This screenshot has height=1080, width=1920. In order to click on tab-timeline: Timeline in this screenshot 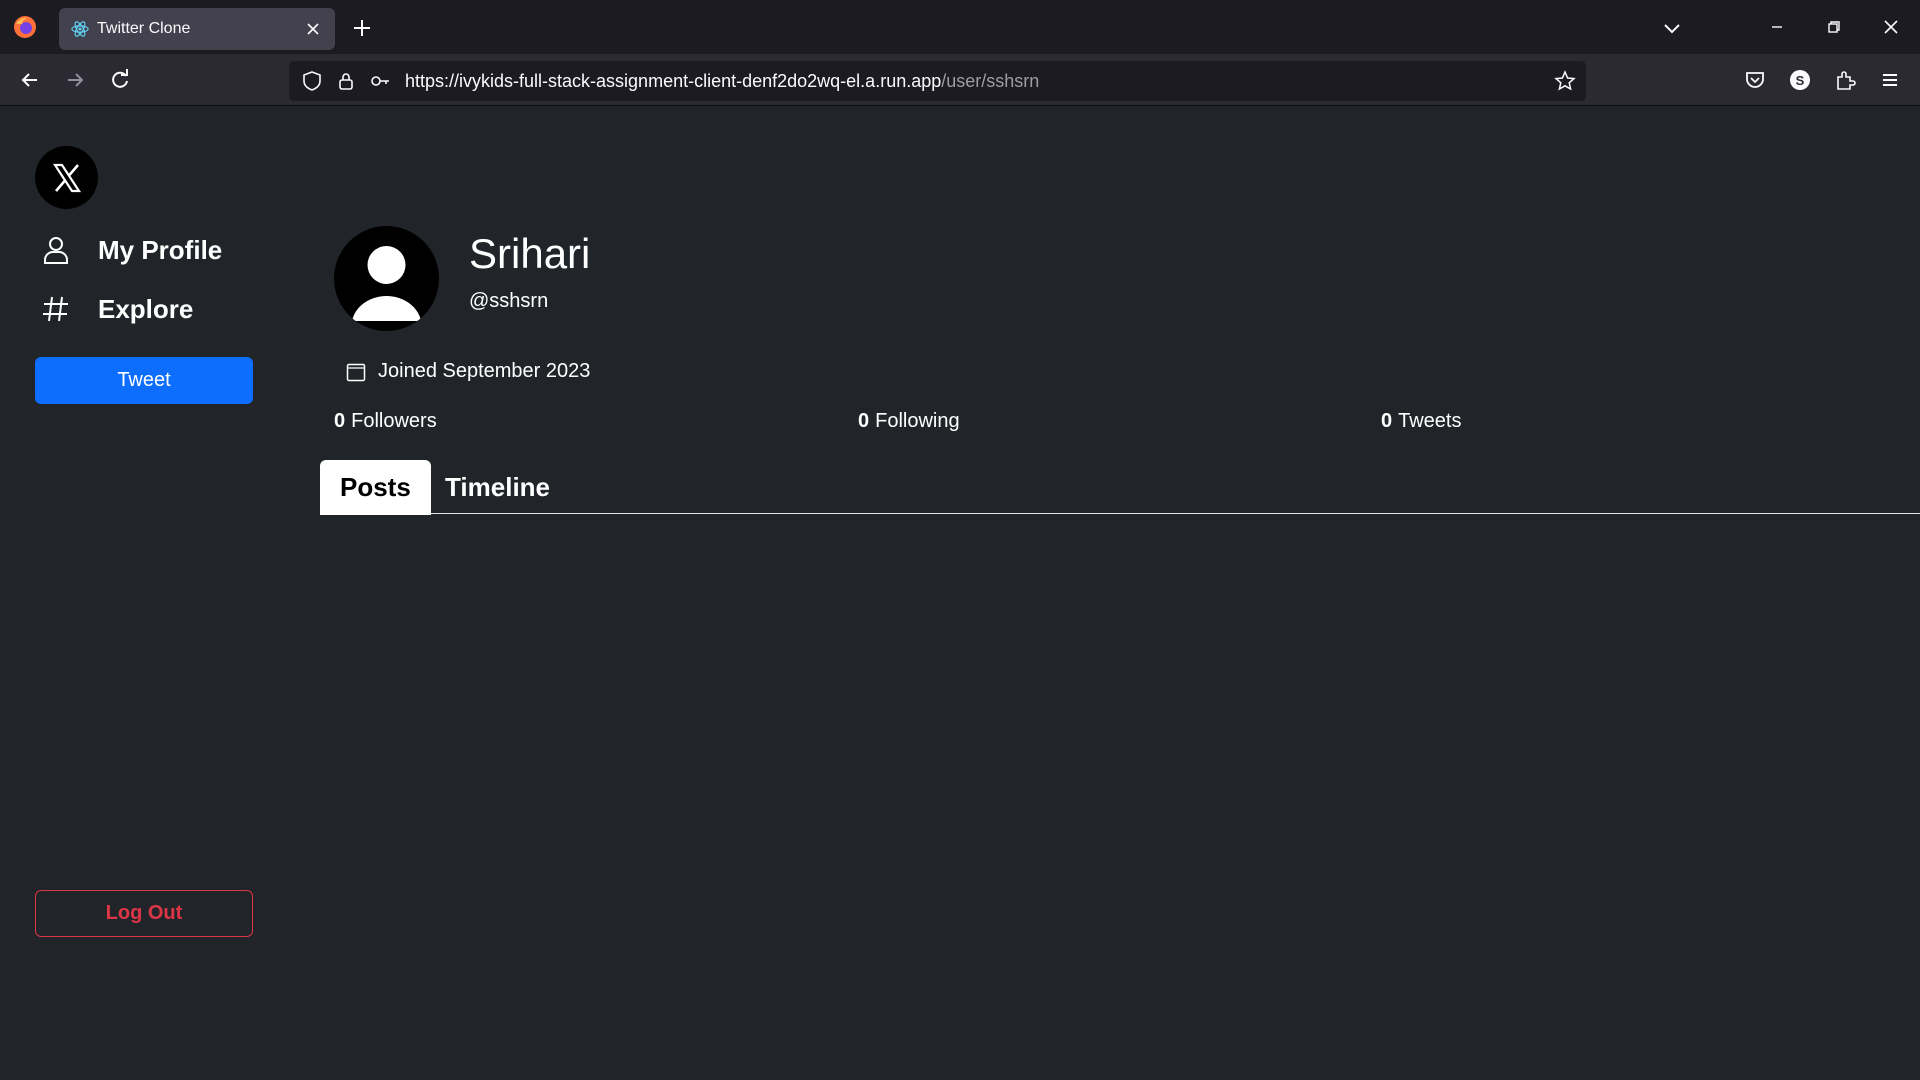, I will do `click(497, 487)`.